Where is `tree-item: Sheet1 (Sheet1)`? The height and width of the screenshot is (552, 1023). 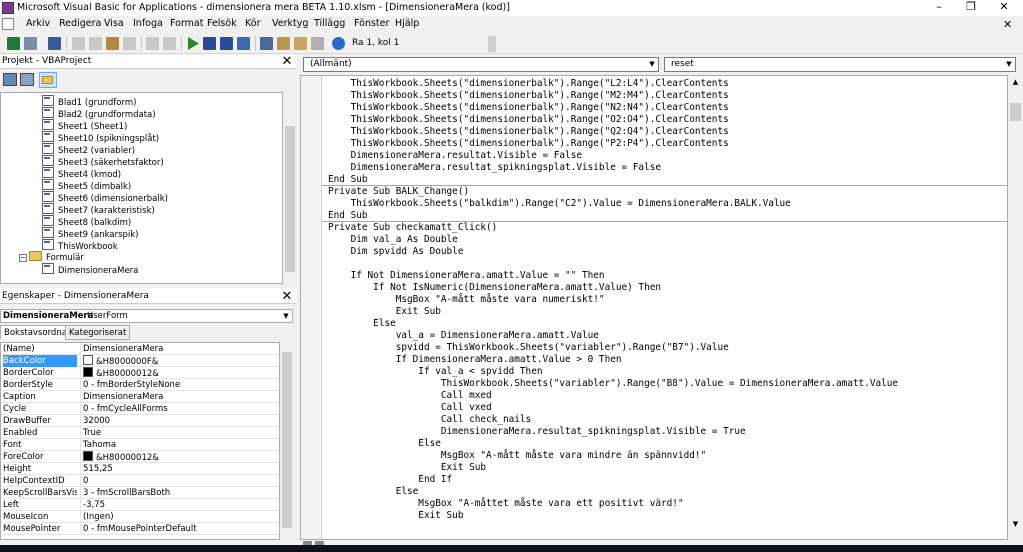 tree-item: Sheet1 (Sheet1) is located at coordinates (84, 125).